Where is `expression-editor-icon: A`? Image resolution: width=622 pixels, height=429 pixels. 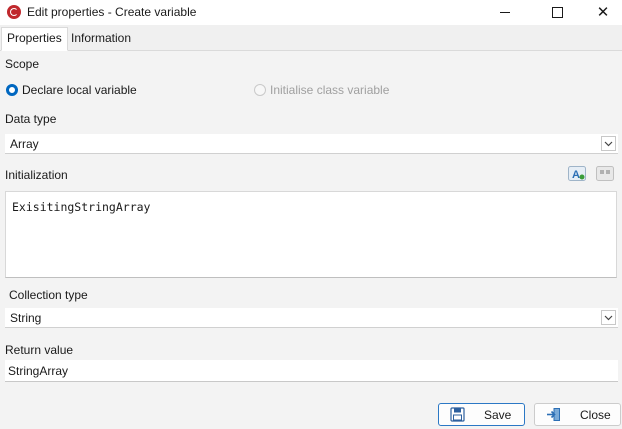 expression-editor-icon: A is located at coordinates (577, 173).